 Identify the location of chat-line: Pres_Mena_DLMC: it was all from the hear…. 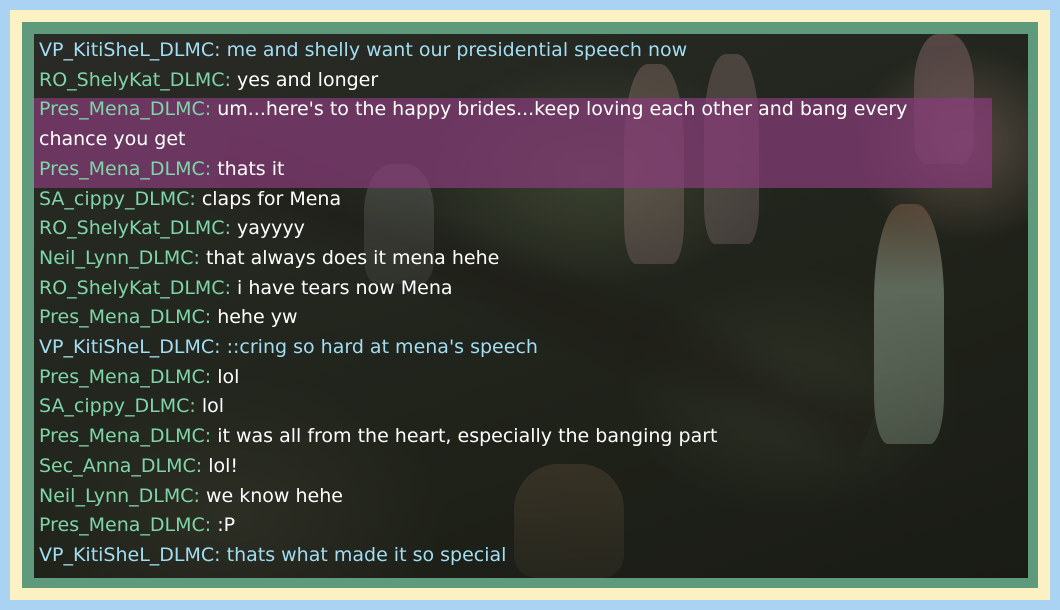
(531, 437).